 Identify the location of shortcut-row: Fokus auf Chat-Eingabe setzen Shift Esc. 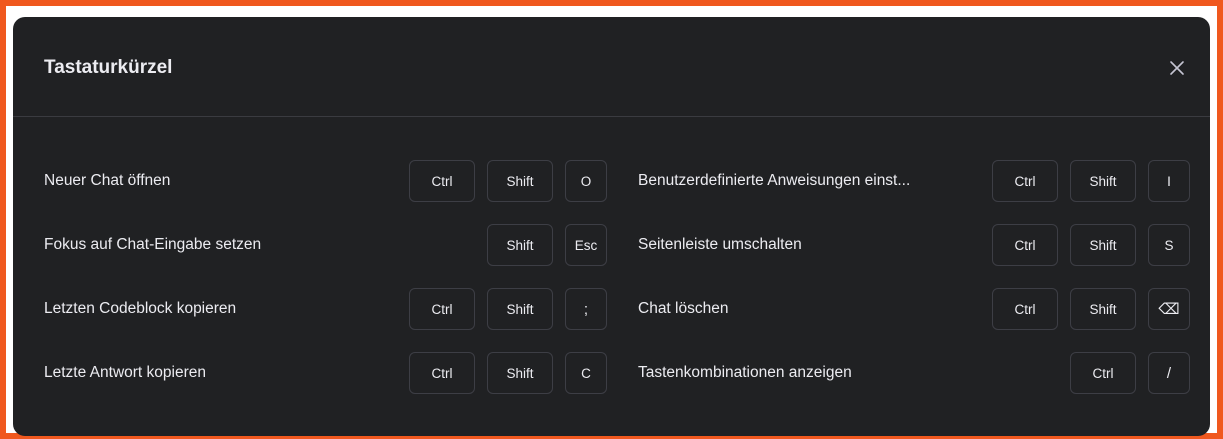
(325, 245).